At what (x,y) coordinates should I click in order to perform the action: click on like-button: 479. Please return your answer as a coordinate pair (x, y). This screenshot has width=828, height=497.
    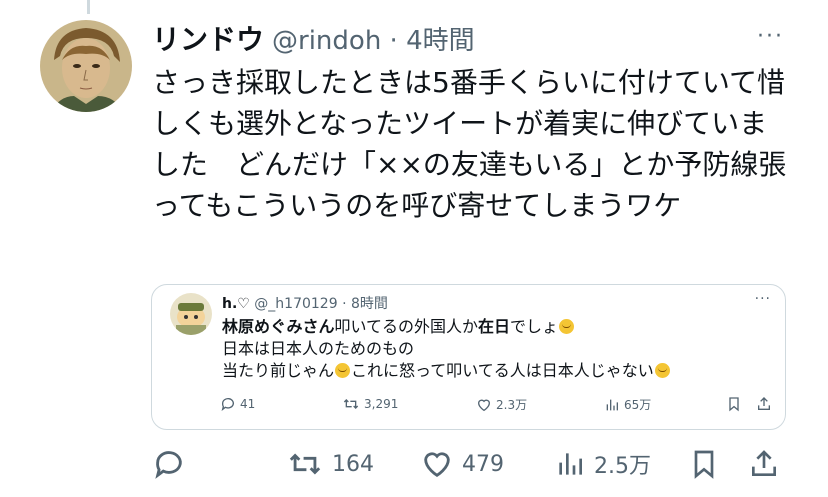
    Looking at the image, I should click on (462, 464).